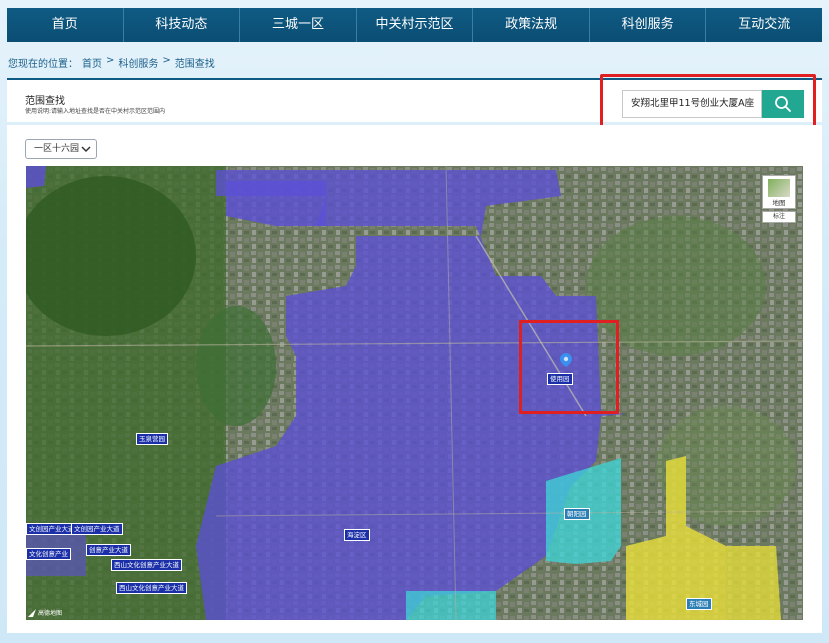  I want to click on zone-cyan-south, so click(451, 605).